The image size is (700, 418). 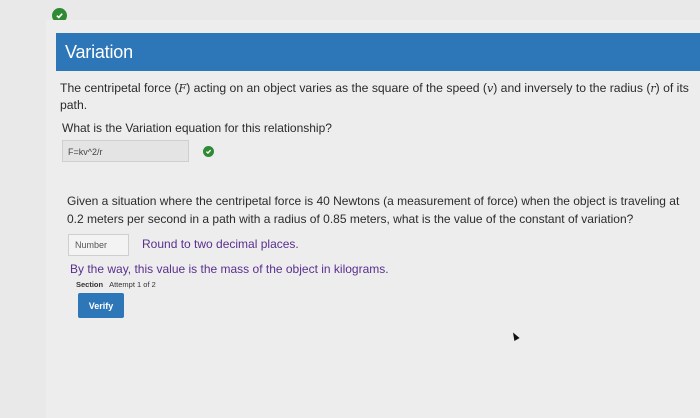 I want to click on answer-field: F=kv^2/r, so click(x=125, y=151).